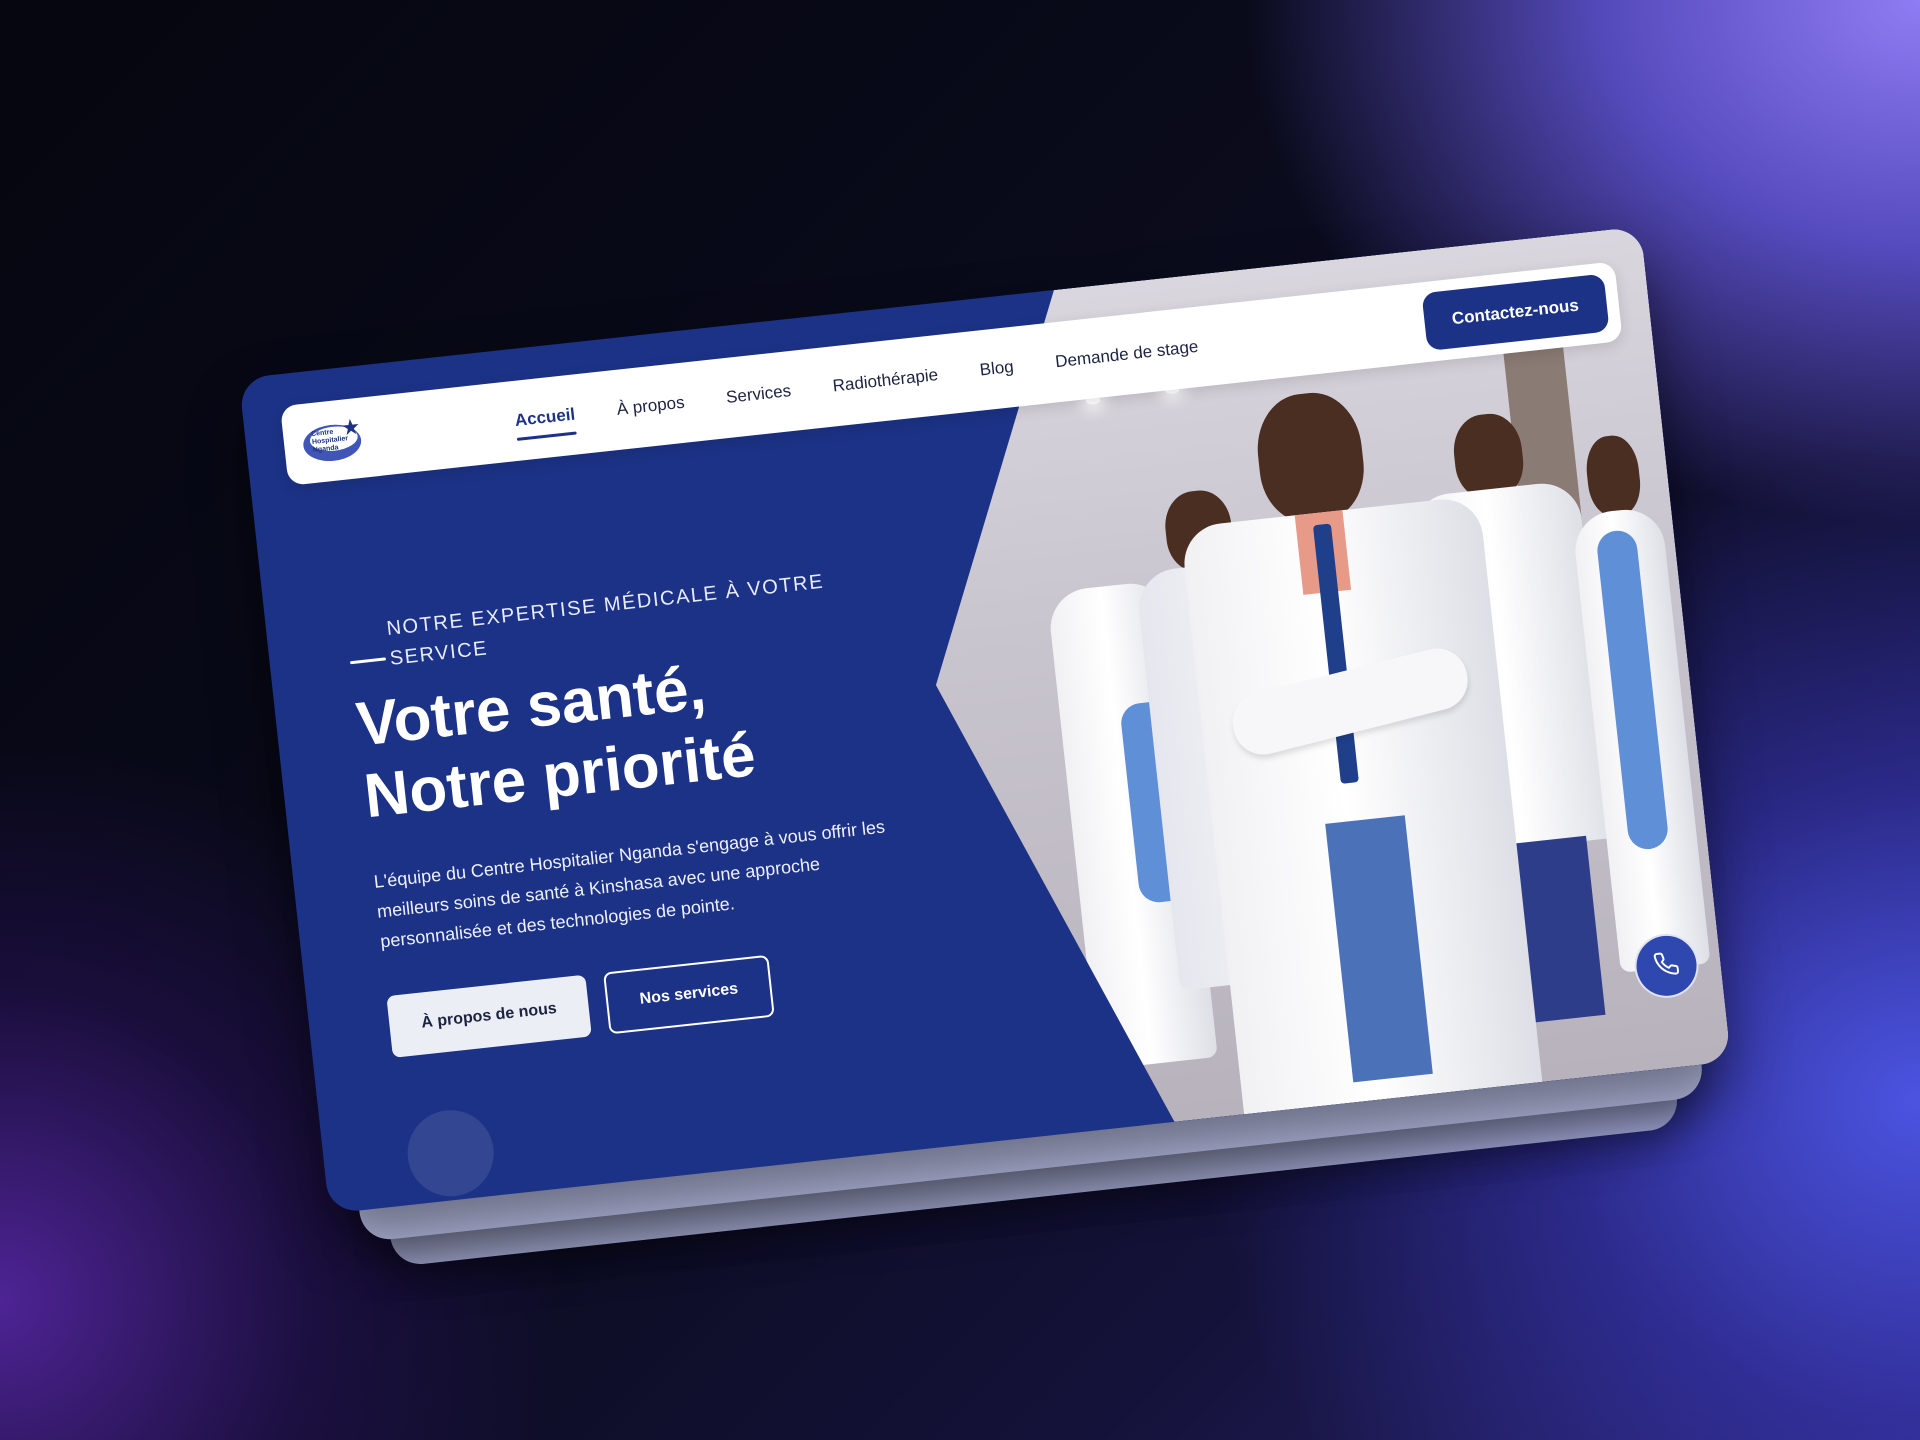  I want to click on eyebrow-dash, so click(368, 661).